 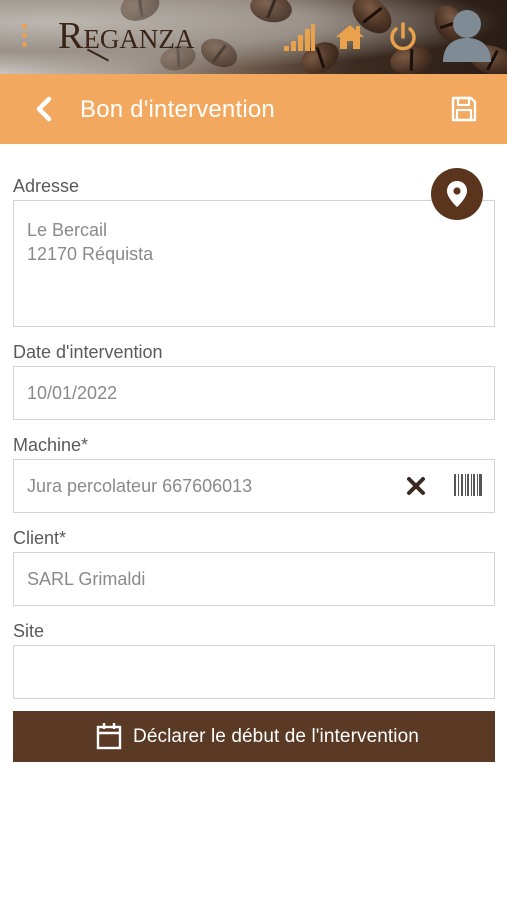 I want to click on machine-label: Machine*, so click(x=51, y=445).